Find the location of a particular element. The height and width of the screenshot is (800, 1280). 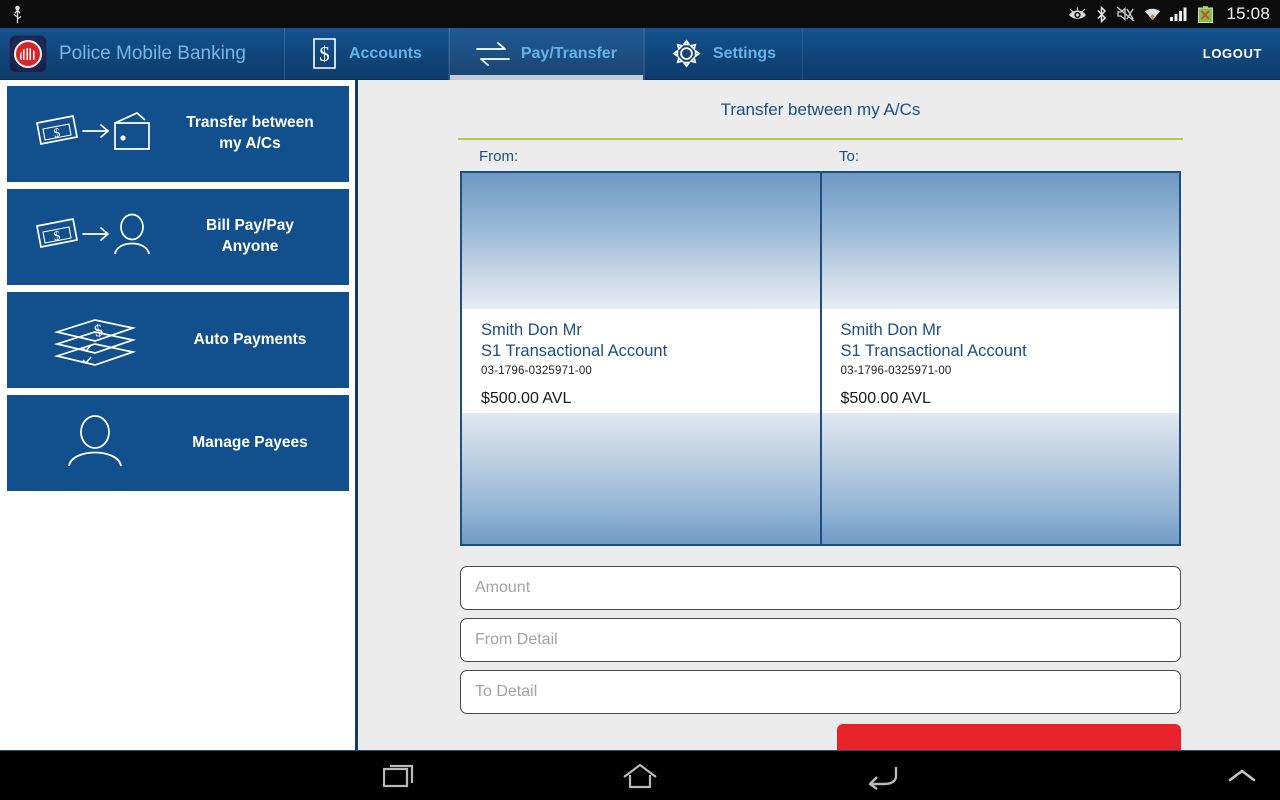

submit-transfer-button is located at coordinates (1009, 737).